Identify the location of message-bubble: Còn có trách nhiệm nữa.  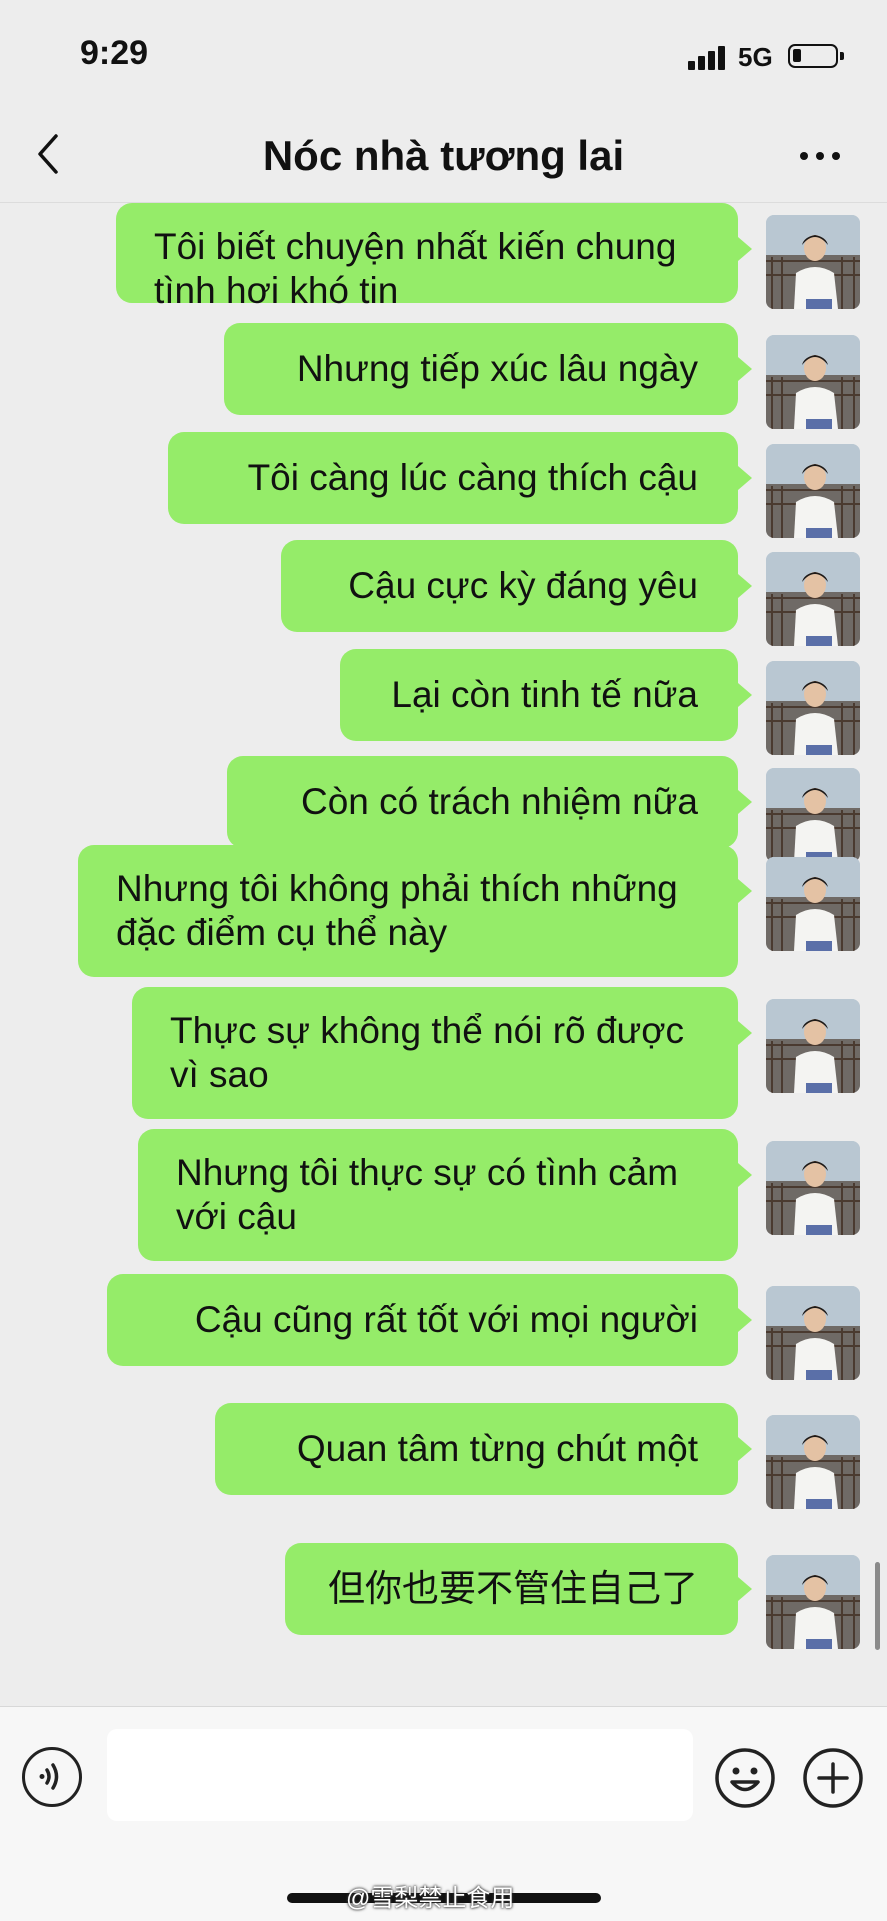
(489, 802).